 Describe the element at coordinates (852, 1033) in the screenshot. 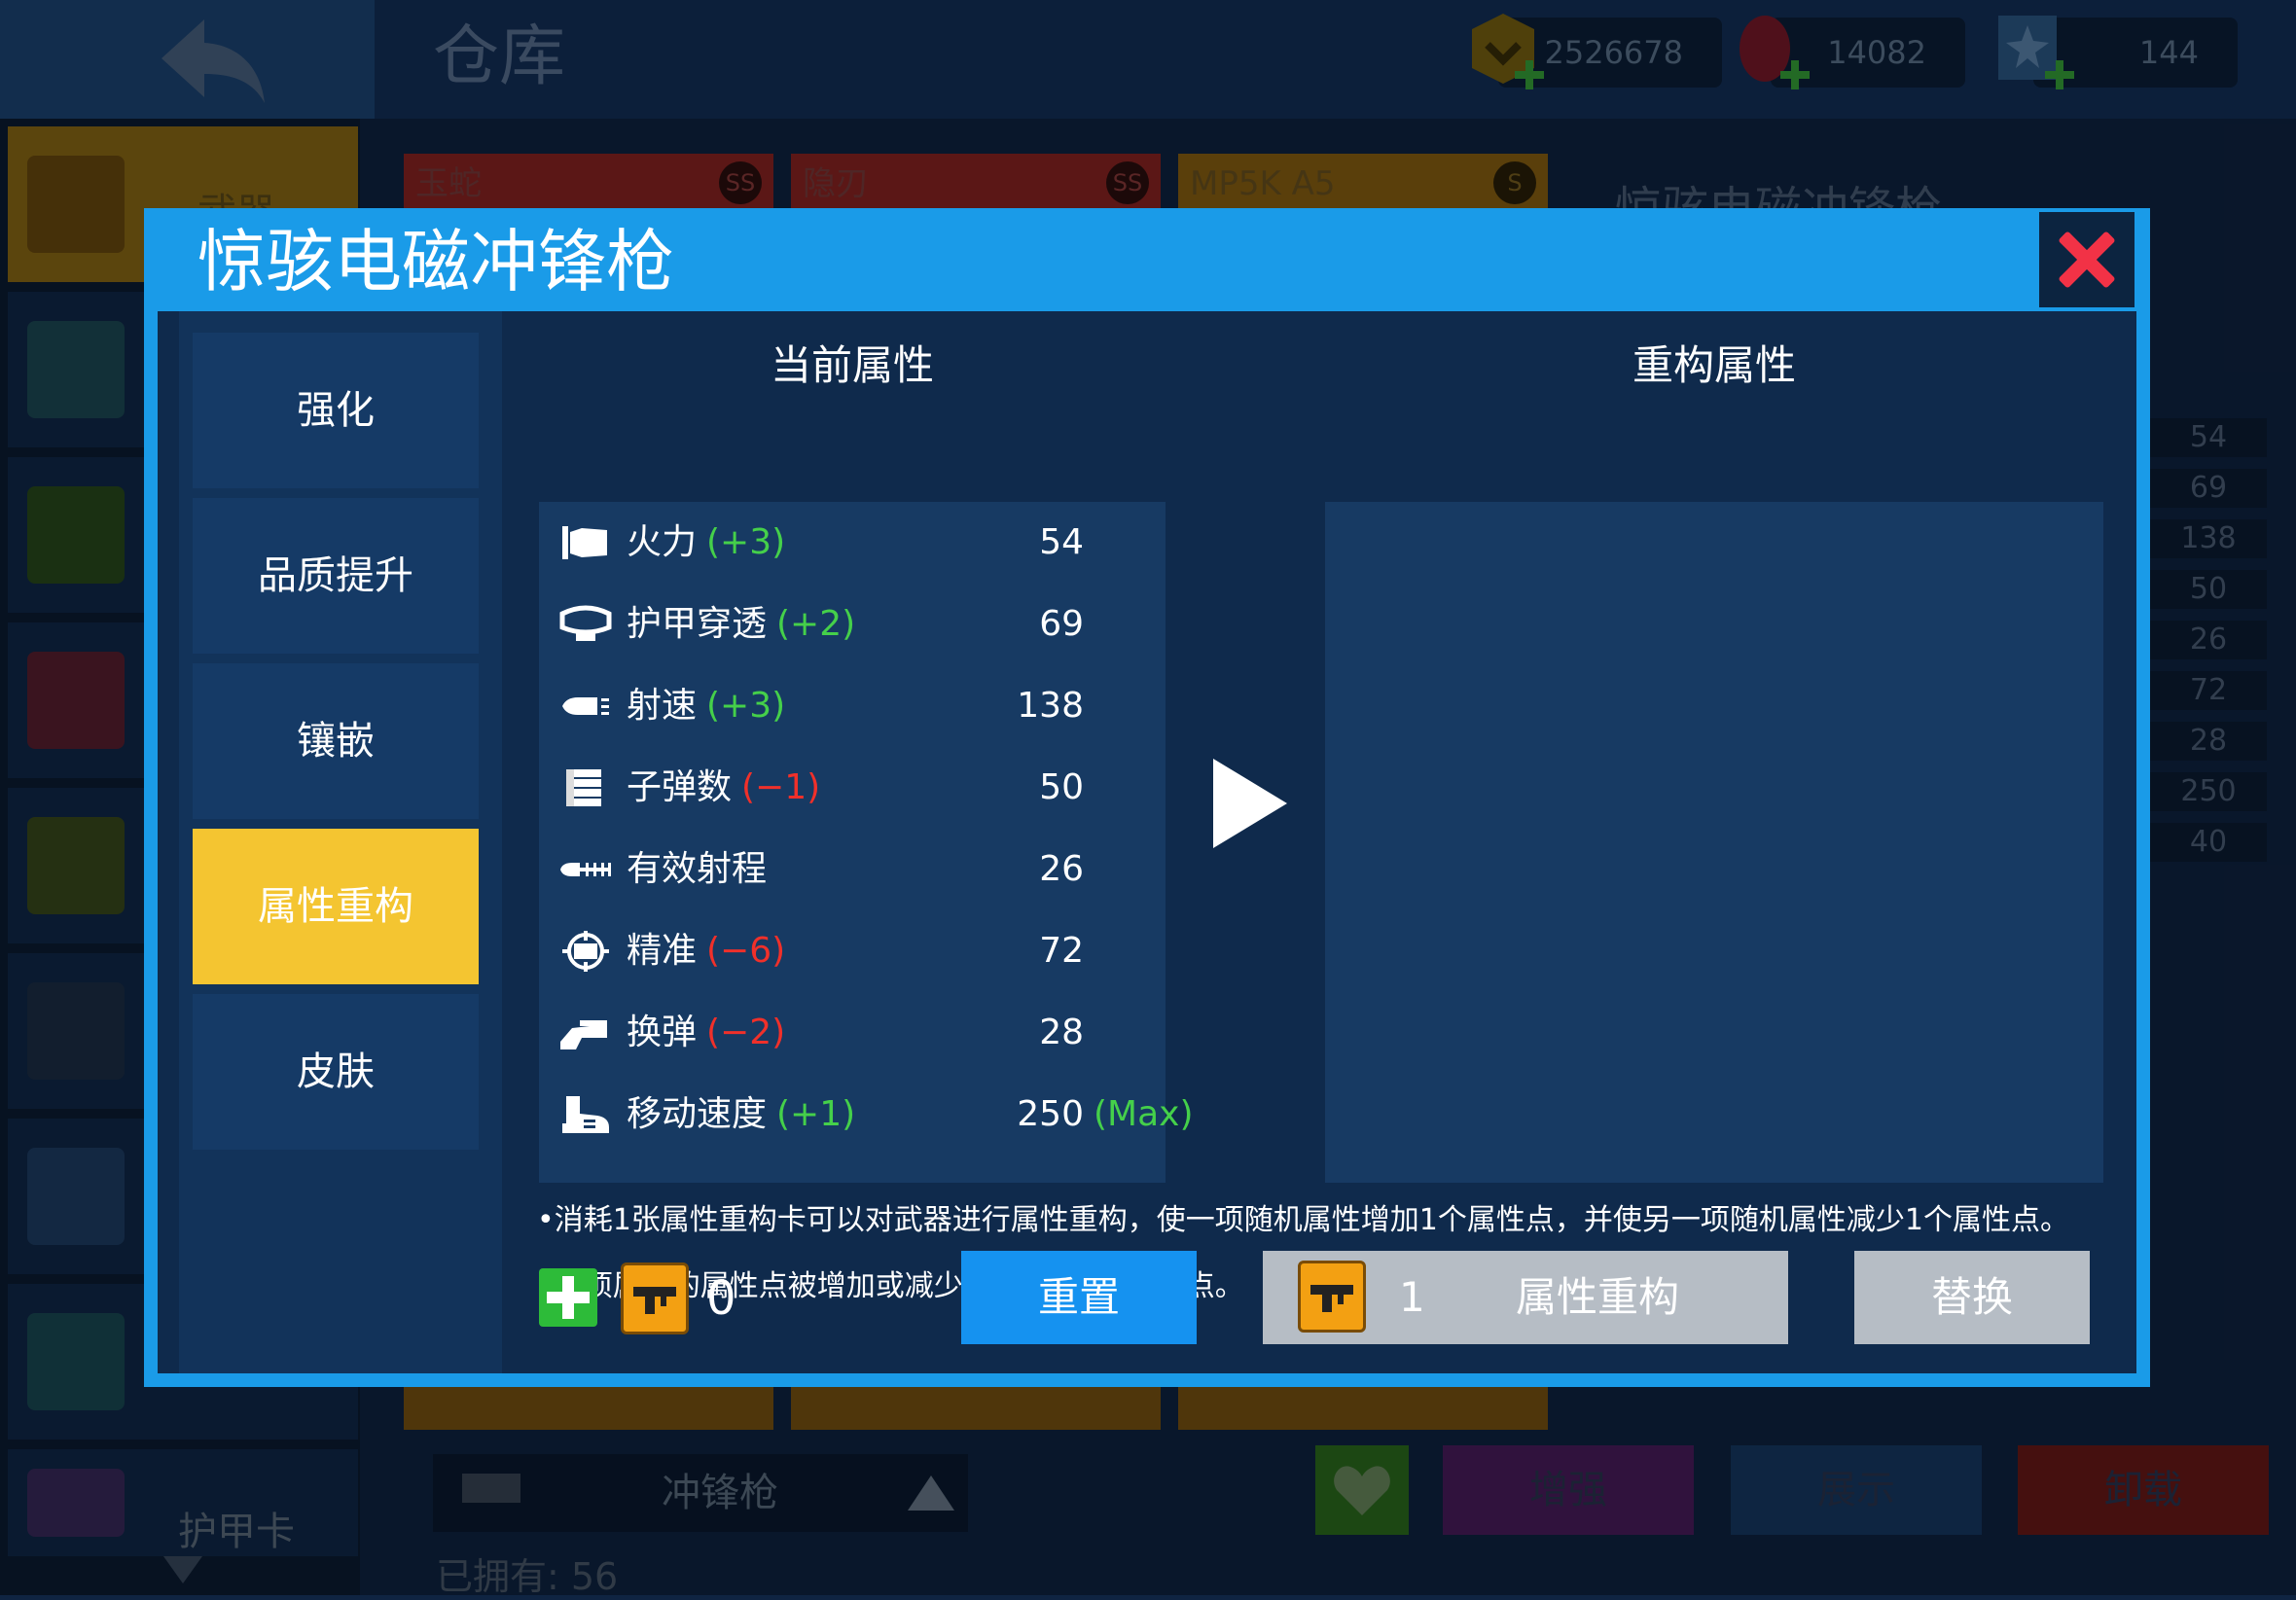

I see `stat-row: 换弹 (−2) 28` at that location.